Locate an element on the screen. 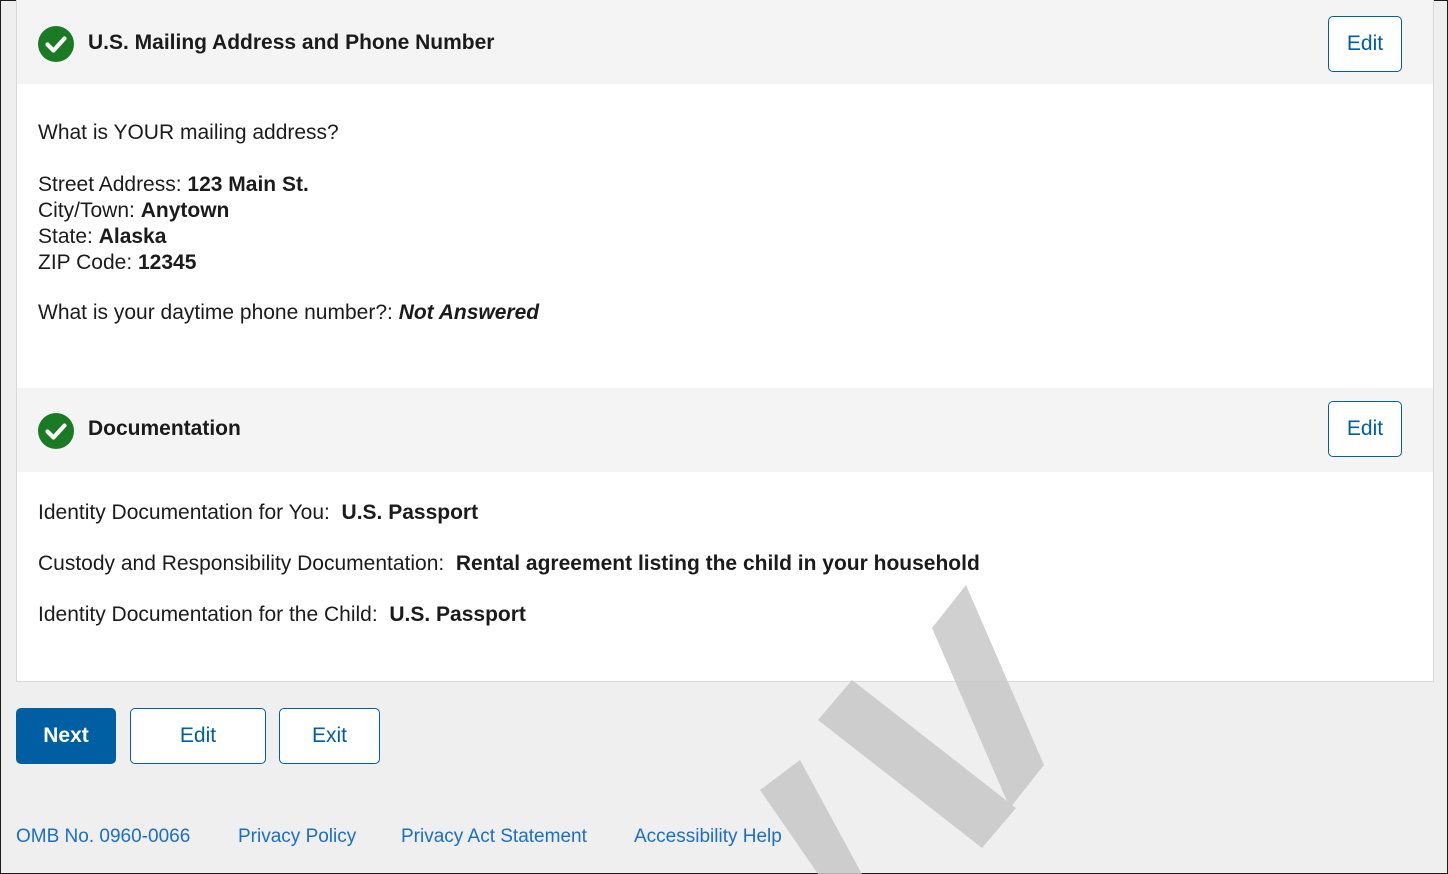 The width and height of the screenshot is (1448, 874). omb-number-link: OMB No. 0960-0066 is located at coordinates (103, 837).